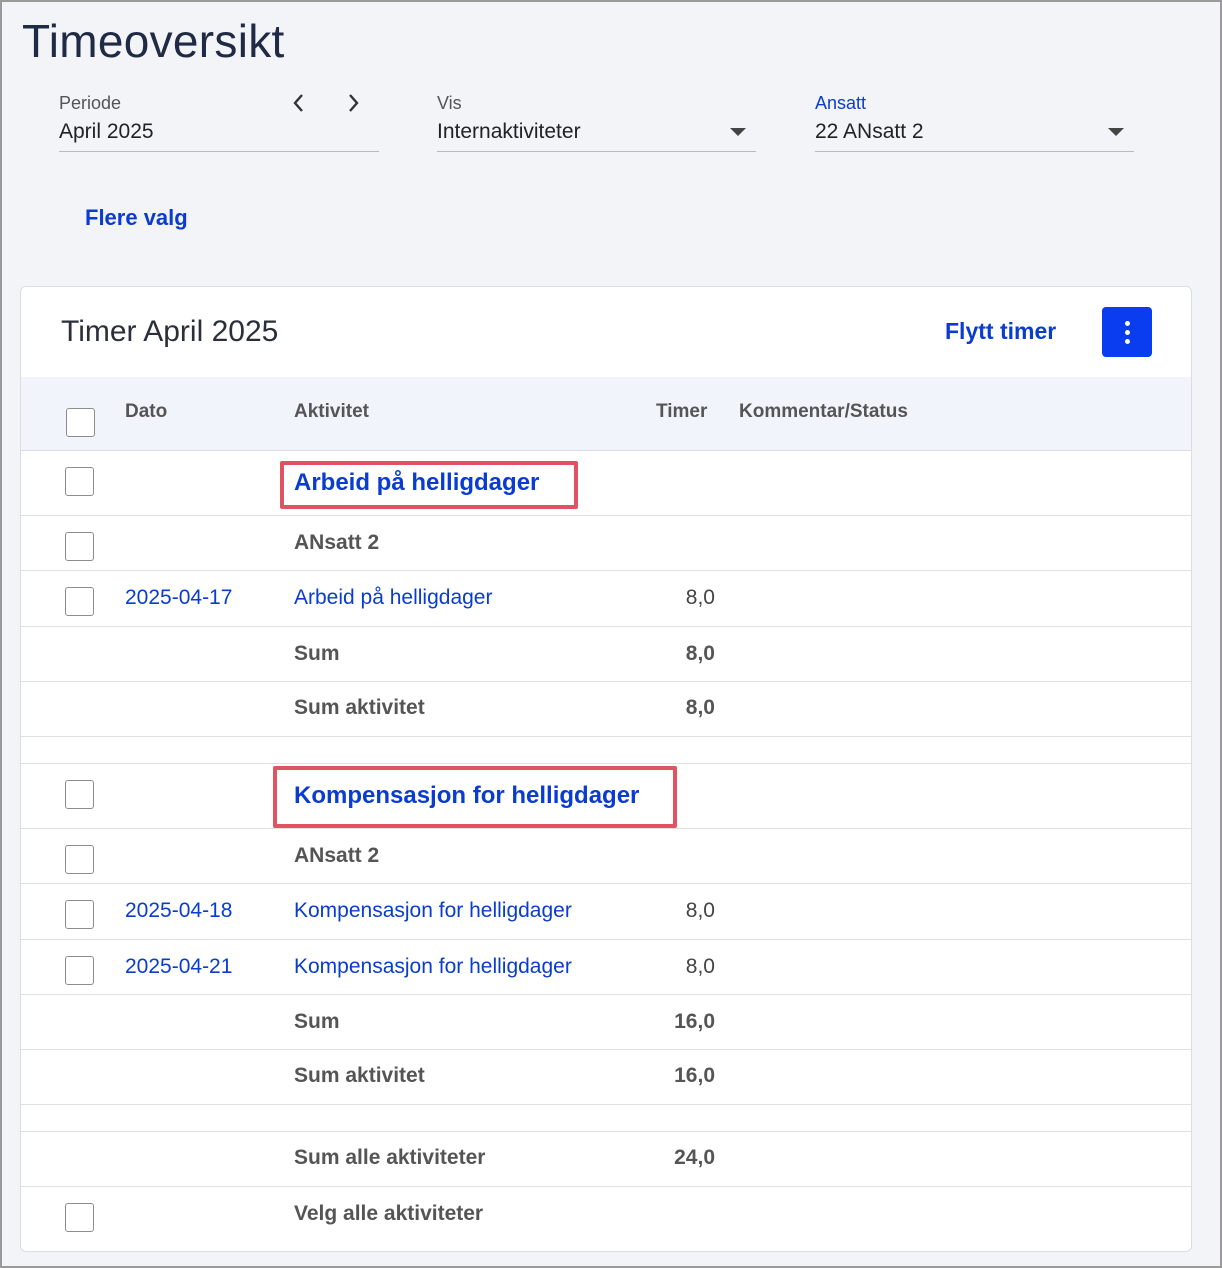 The width and height of the screenshot is (1222, 1268). What do you see at coordinates (974, 121) in the screenshot?
I see `employee-select: Ansatt 22 ANsatt 2` at bounding box center [974, 121].